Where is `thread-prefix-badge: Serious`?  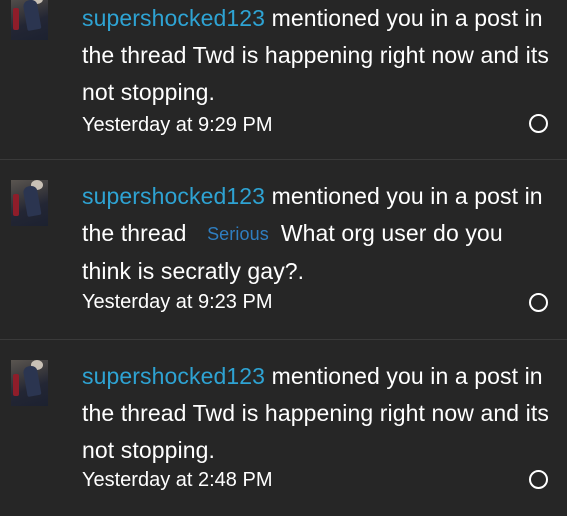
thread-prefix-badge: Serious is located at coordinates (238, 234).